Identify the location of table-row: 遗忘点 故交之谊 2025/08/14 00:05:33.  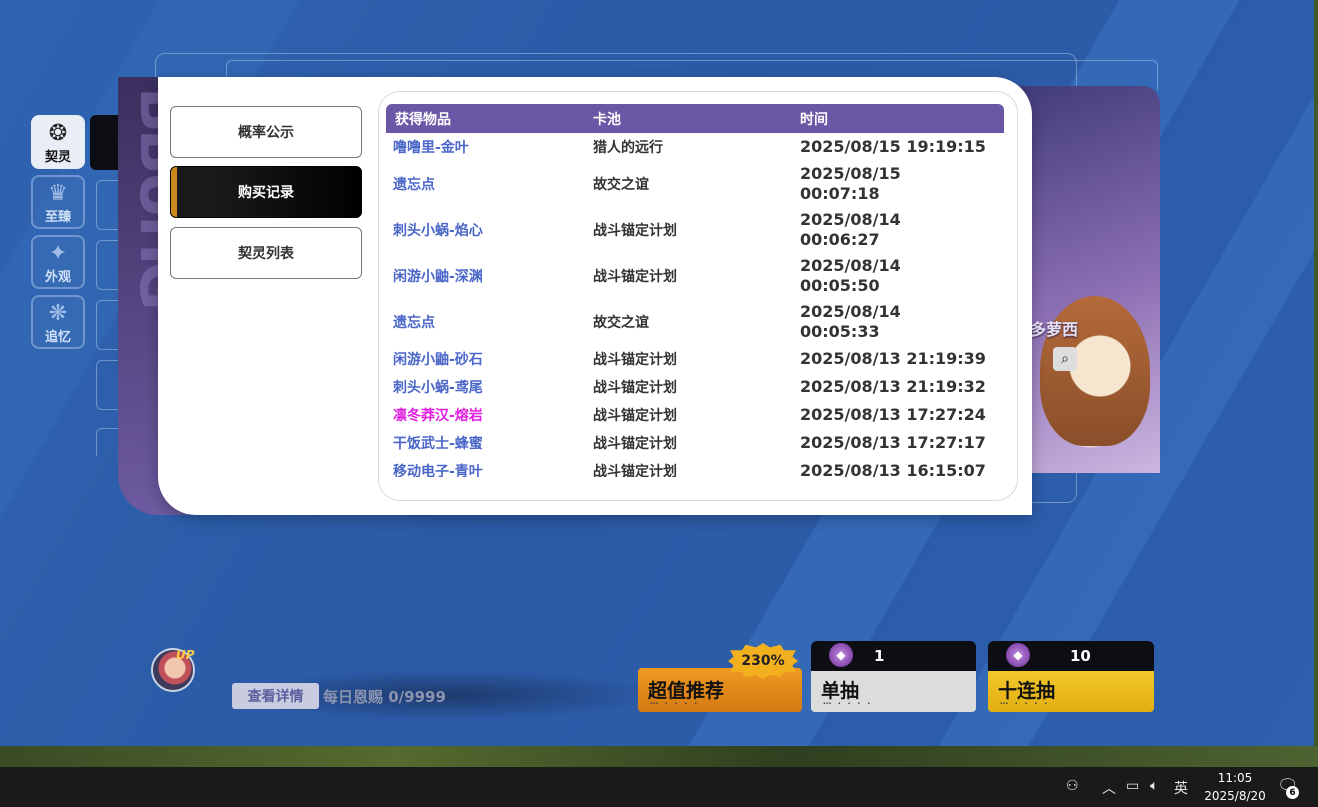
(695, 322).